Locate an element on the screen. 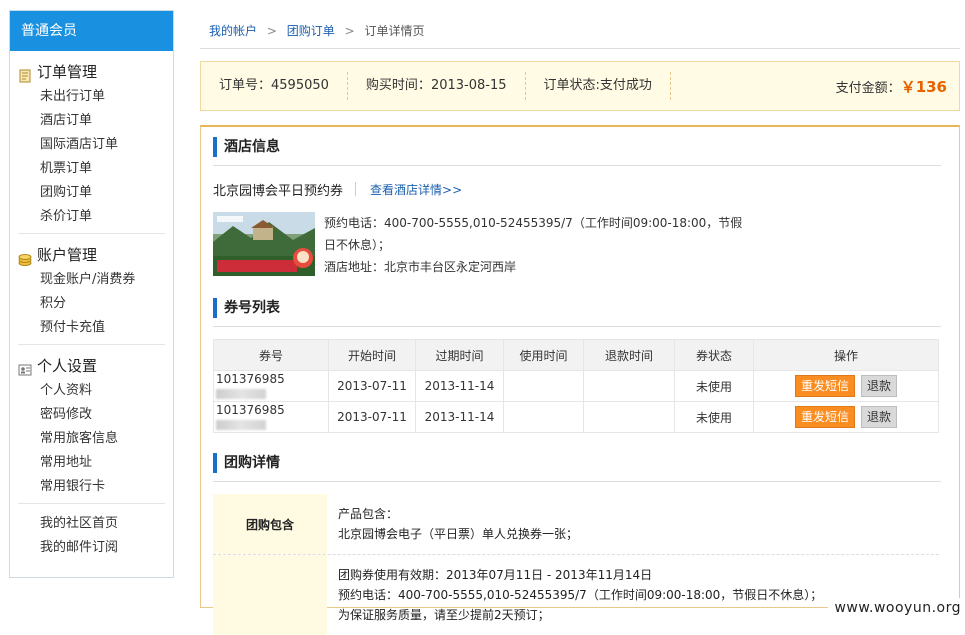 This screenshot has height=635, width=965. col-header-status: 券状态 is located at coordinates (714, 355).